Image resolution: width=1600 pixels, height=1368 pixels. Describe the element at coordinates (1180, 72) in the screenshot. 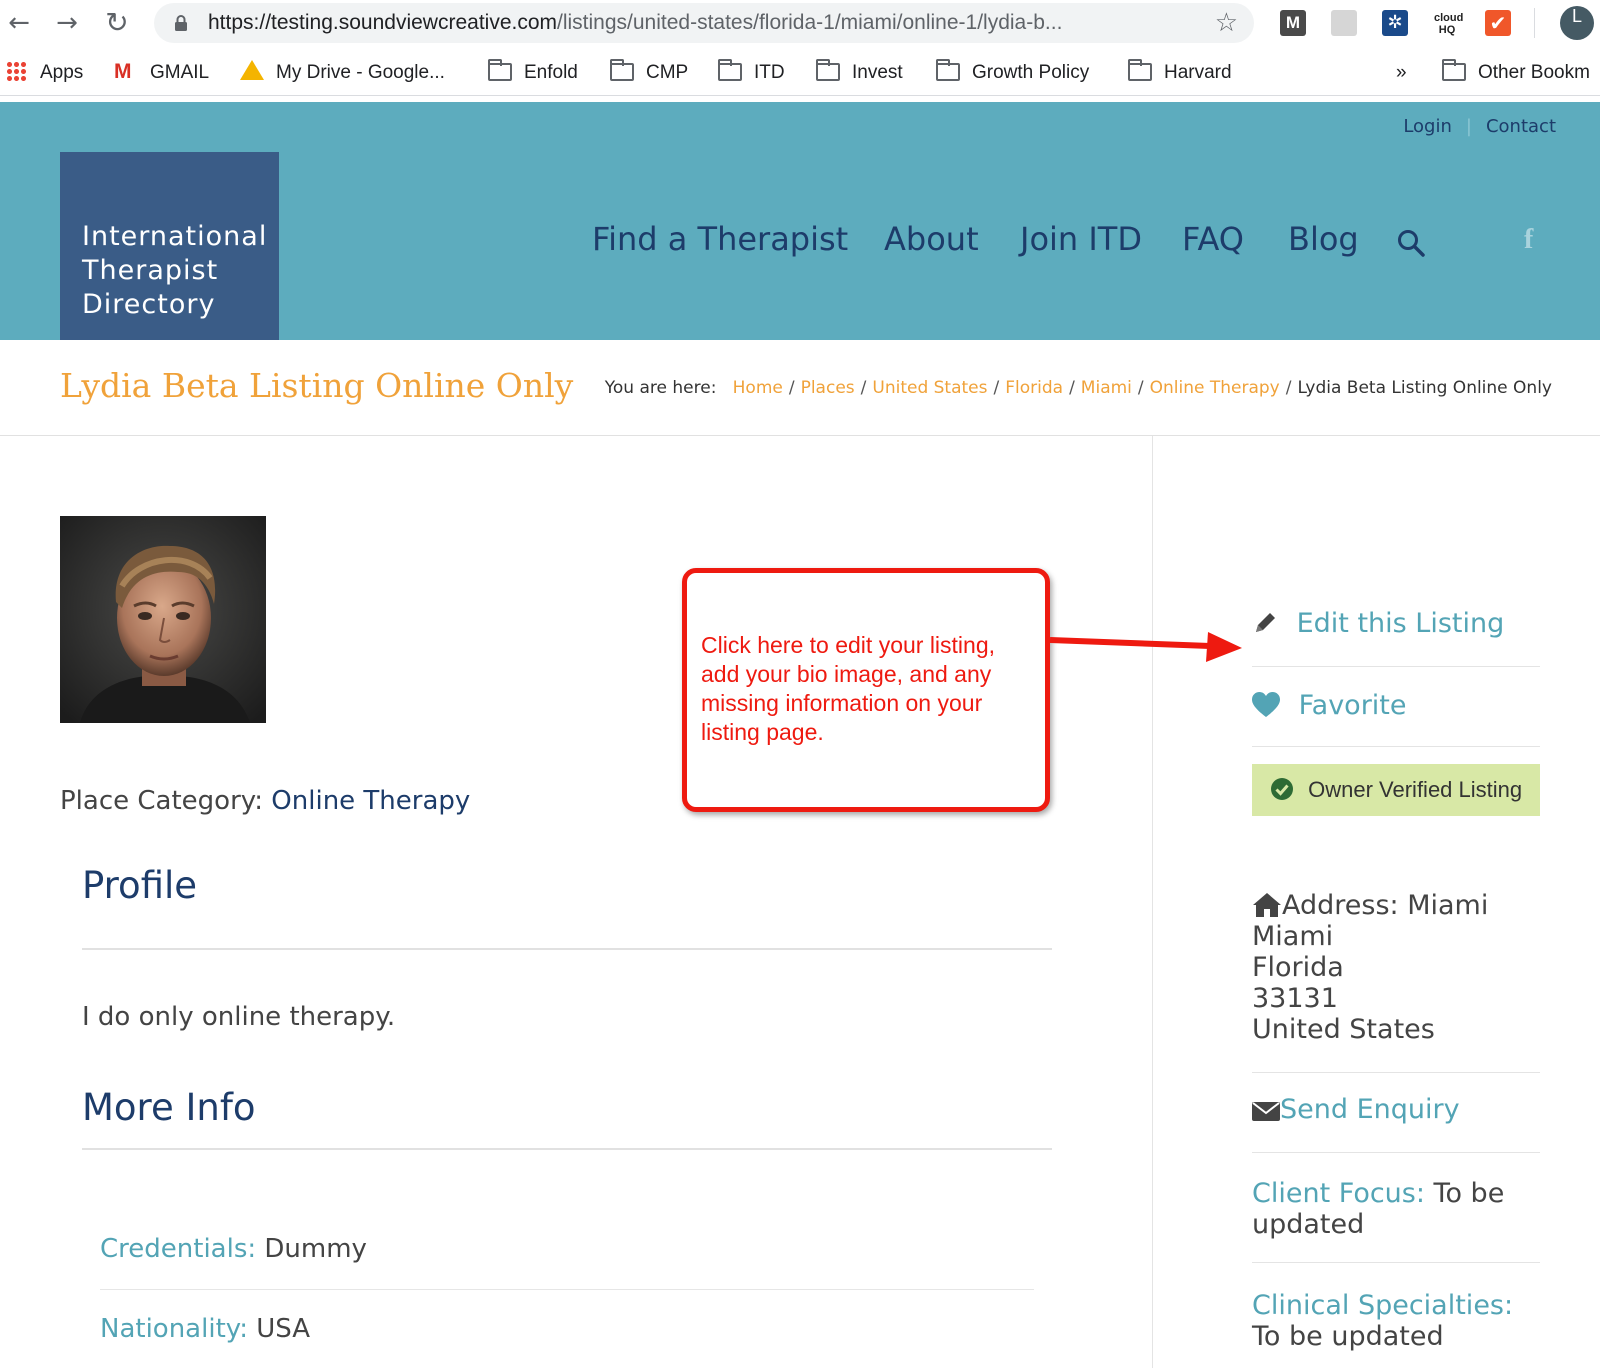

I see `bookmark-harvard: Harvard` at that location.